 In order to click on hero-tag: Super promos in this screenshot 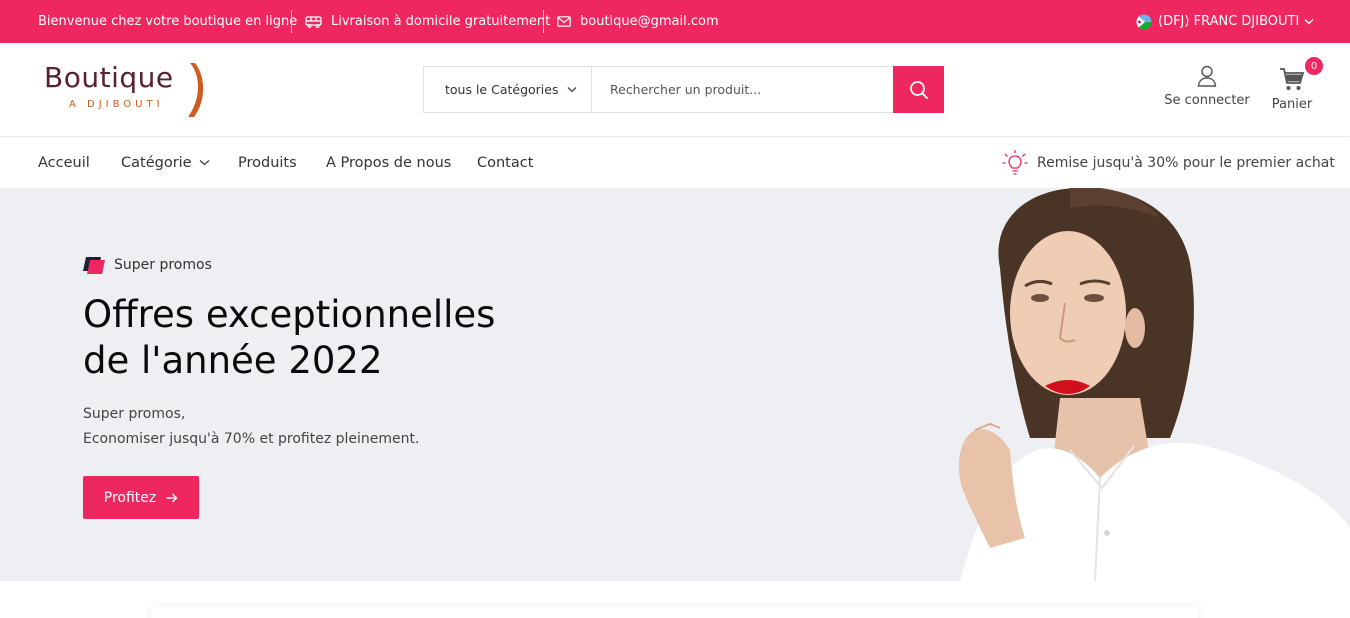, I will do `click(147, 265)`.